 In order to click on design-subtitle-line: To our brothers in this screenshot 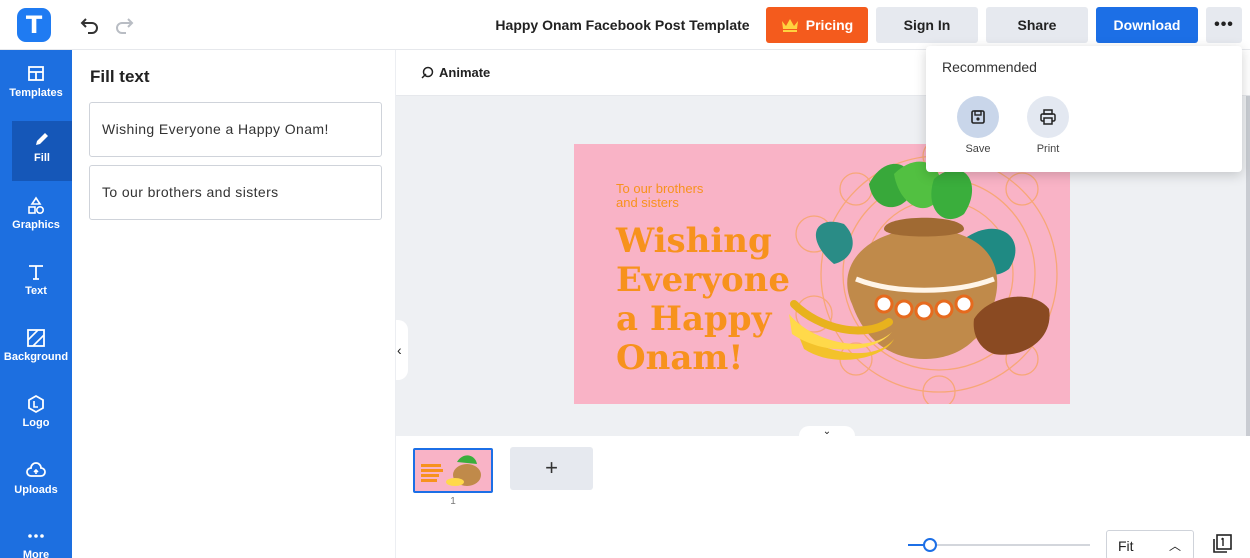, I will do `click(660, 188)`.